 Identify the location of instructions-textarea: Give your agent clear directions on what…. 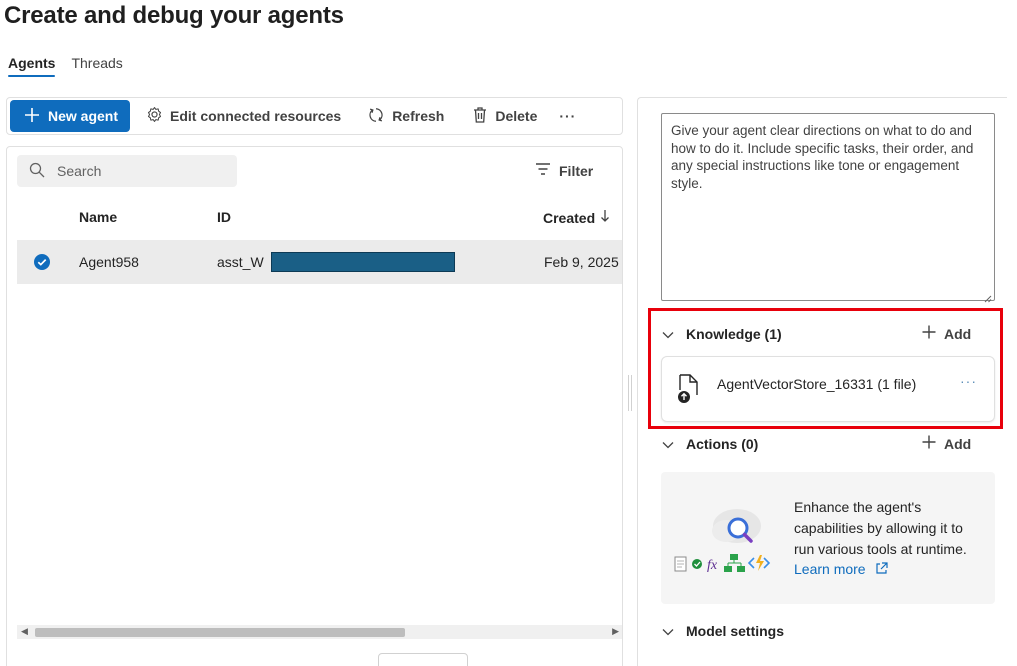
(828, 208).